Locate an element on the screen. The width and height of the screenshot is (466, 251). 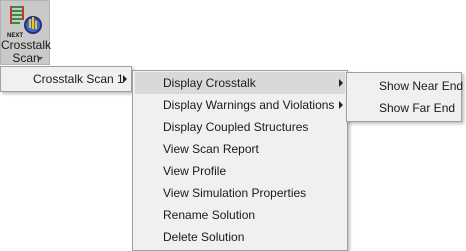
crosstalk-scan-button: NEXT Crosstalk Scan is located at coordinates (25, 32).